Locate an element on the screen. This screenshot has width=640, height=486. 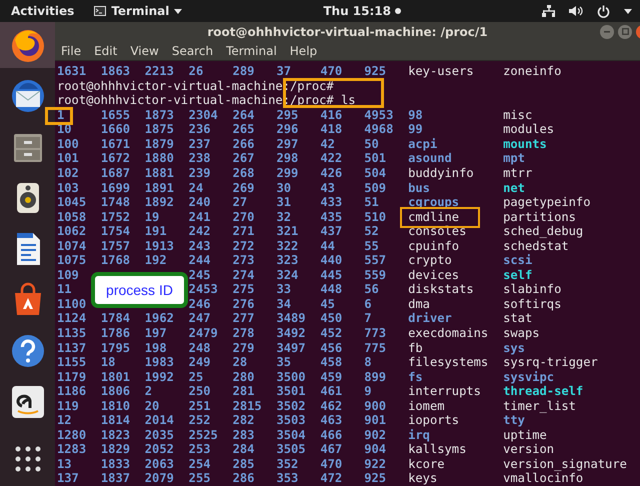
pid-directory: 418 is located at coordinates (331, 129).